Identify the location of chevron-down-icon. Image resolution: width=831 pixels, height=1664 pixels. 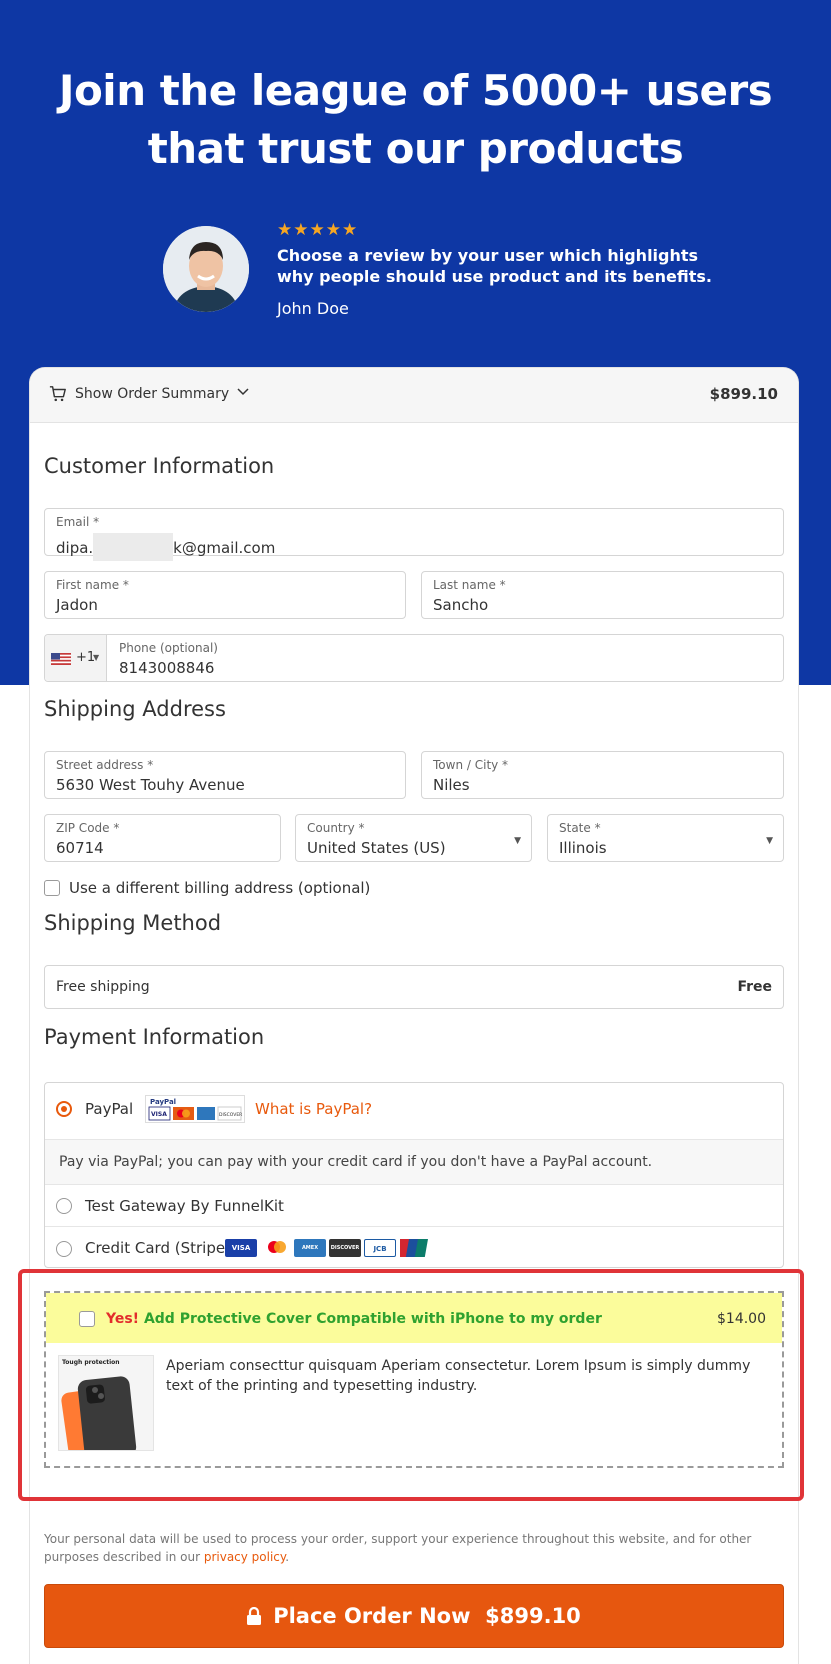
(243, 392).